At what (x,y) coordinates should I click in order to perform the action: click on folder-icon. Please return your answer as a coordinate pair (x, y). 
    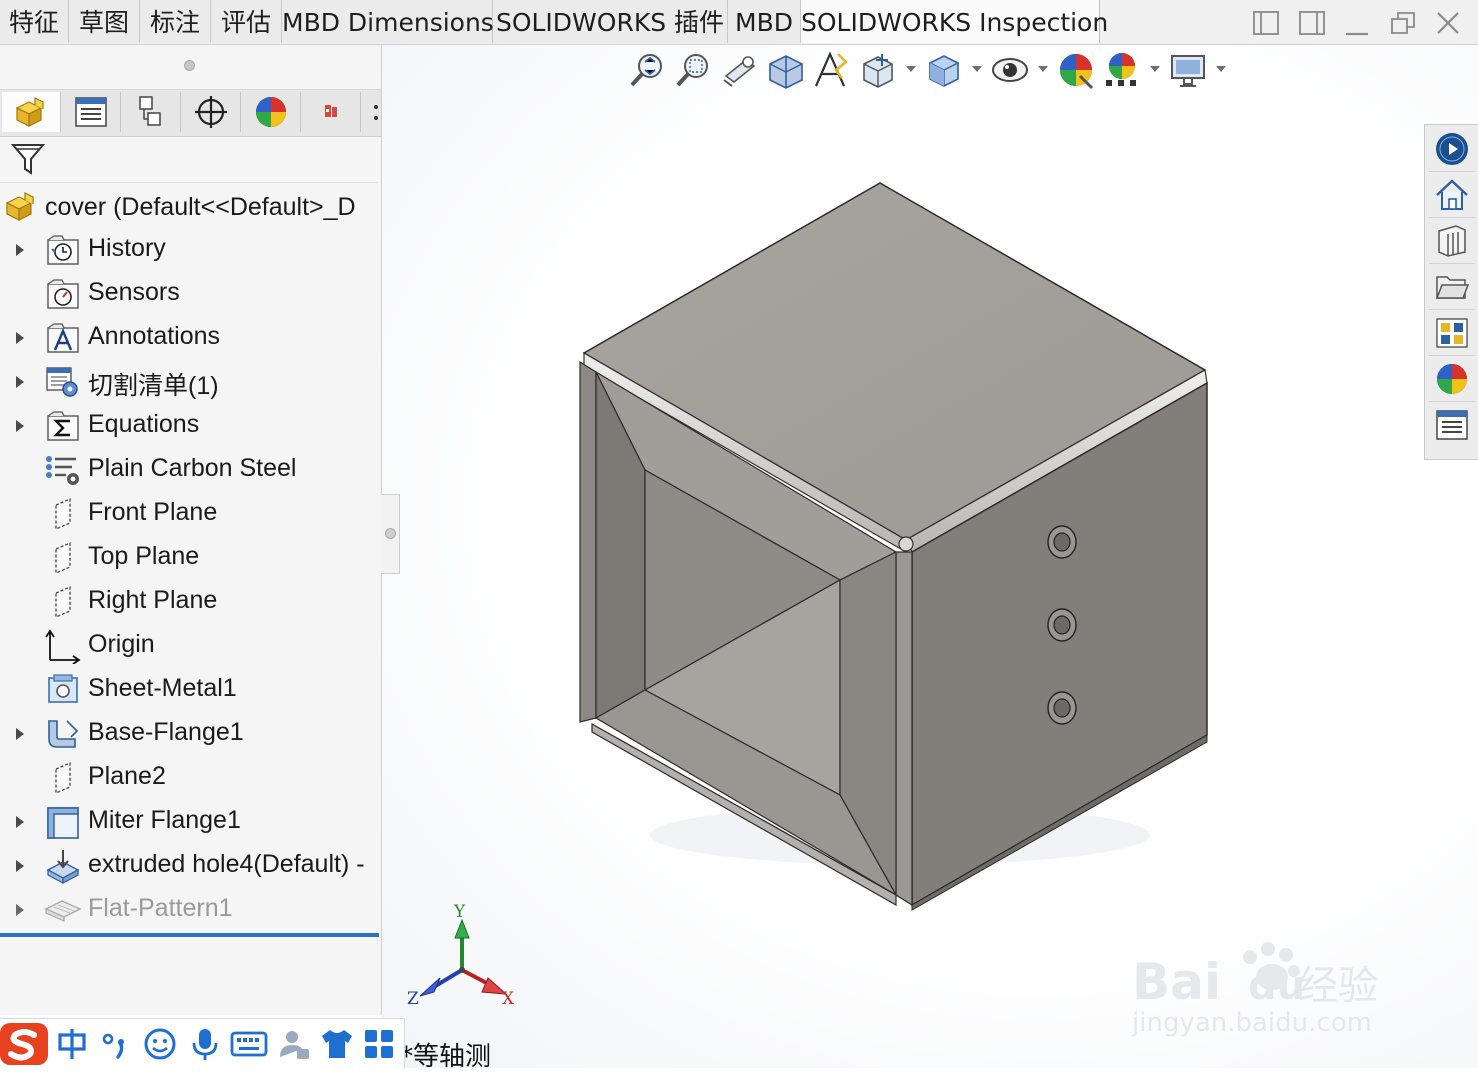
    Looking at the image, I should click on (1452, 287).